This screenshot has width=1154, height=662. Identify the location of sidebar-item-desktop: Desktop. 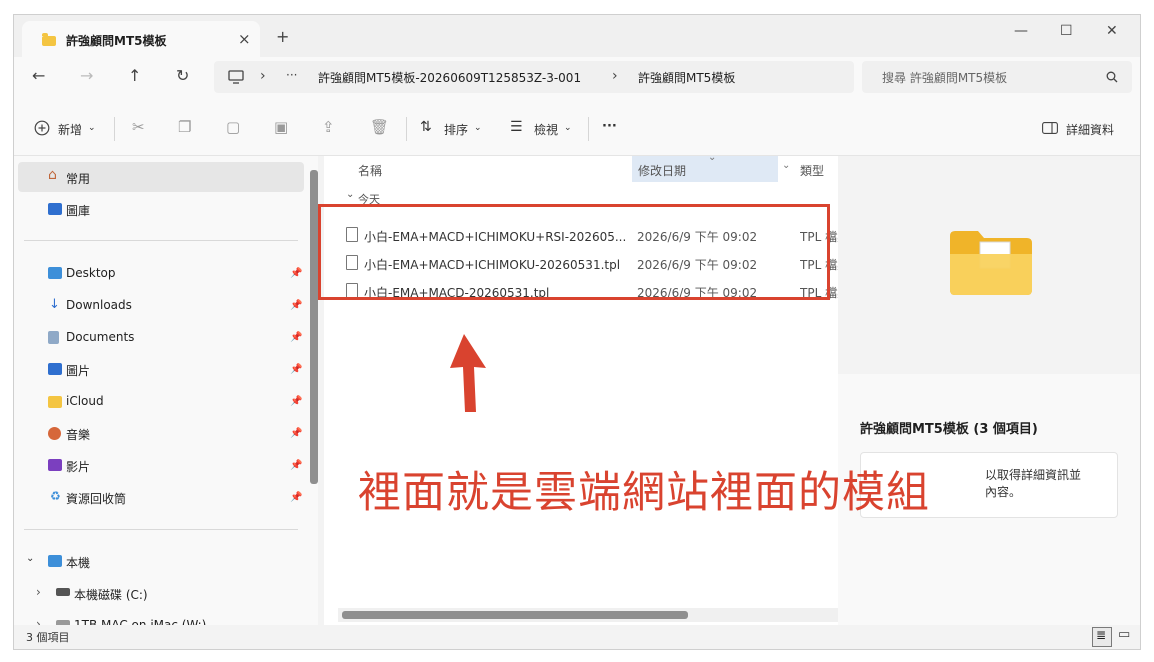
(91, 273).